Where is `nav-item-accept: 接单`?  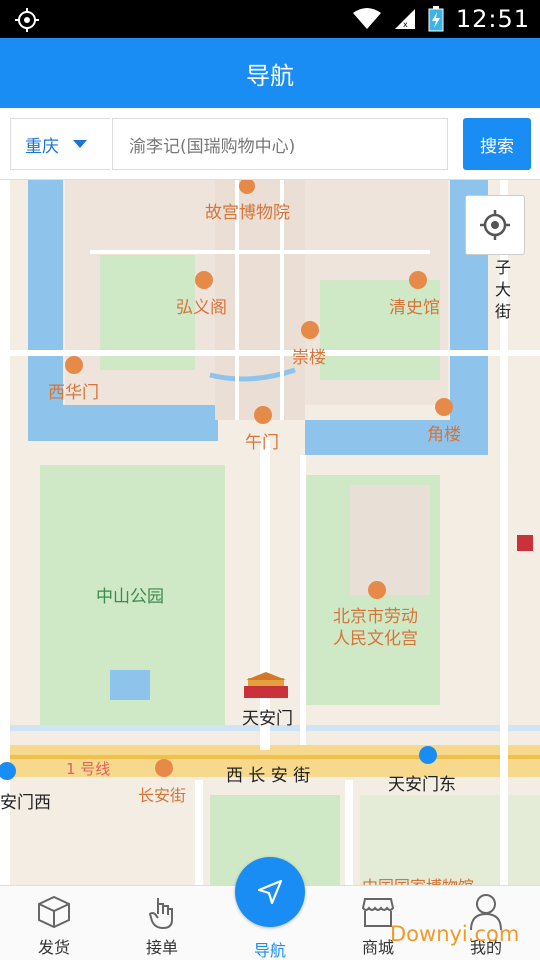 nav-item-accept: 接单 is located at coordinates (162, 923).